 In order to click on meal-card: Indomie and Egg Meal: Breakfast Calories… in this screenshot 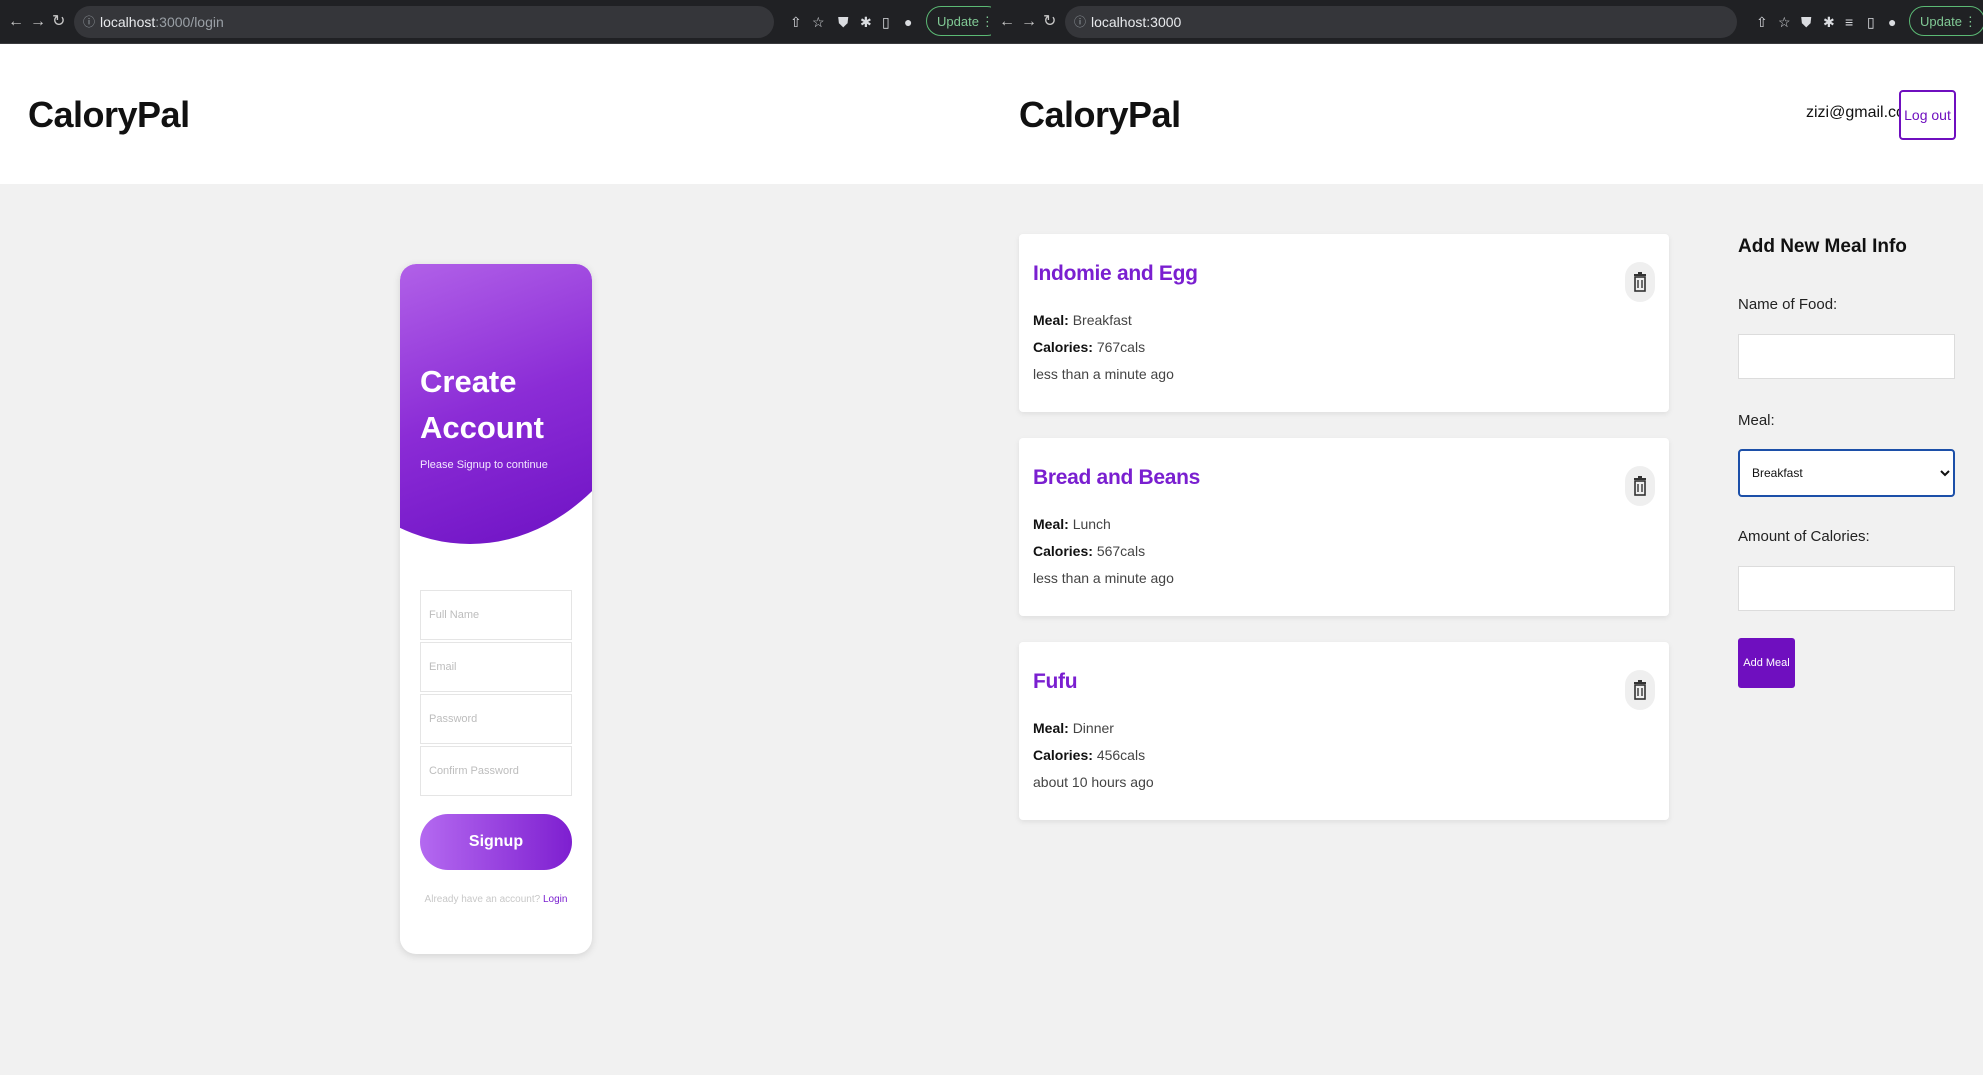, I will do `click(1344, 323)`.